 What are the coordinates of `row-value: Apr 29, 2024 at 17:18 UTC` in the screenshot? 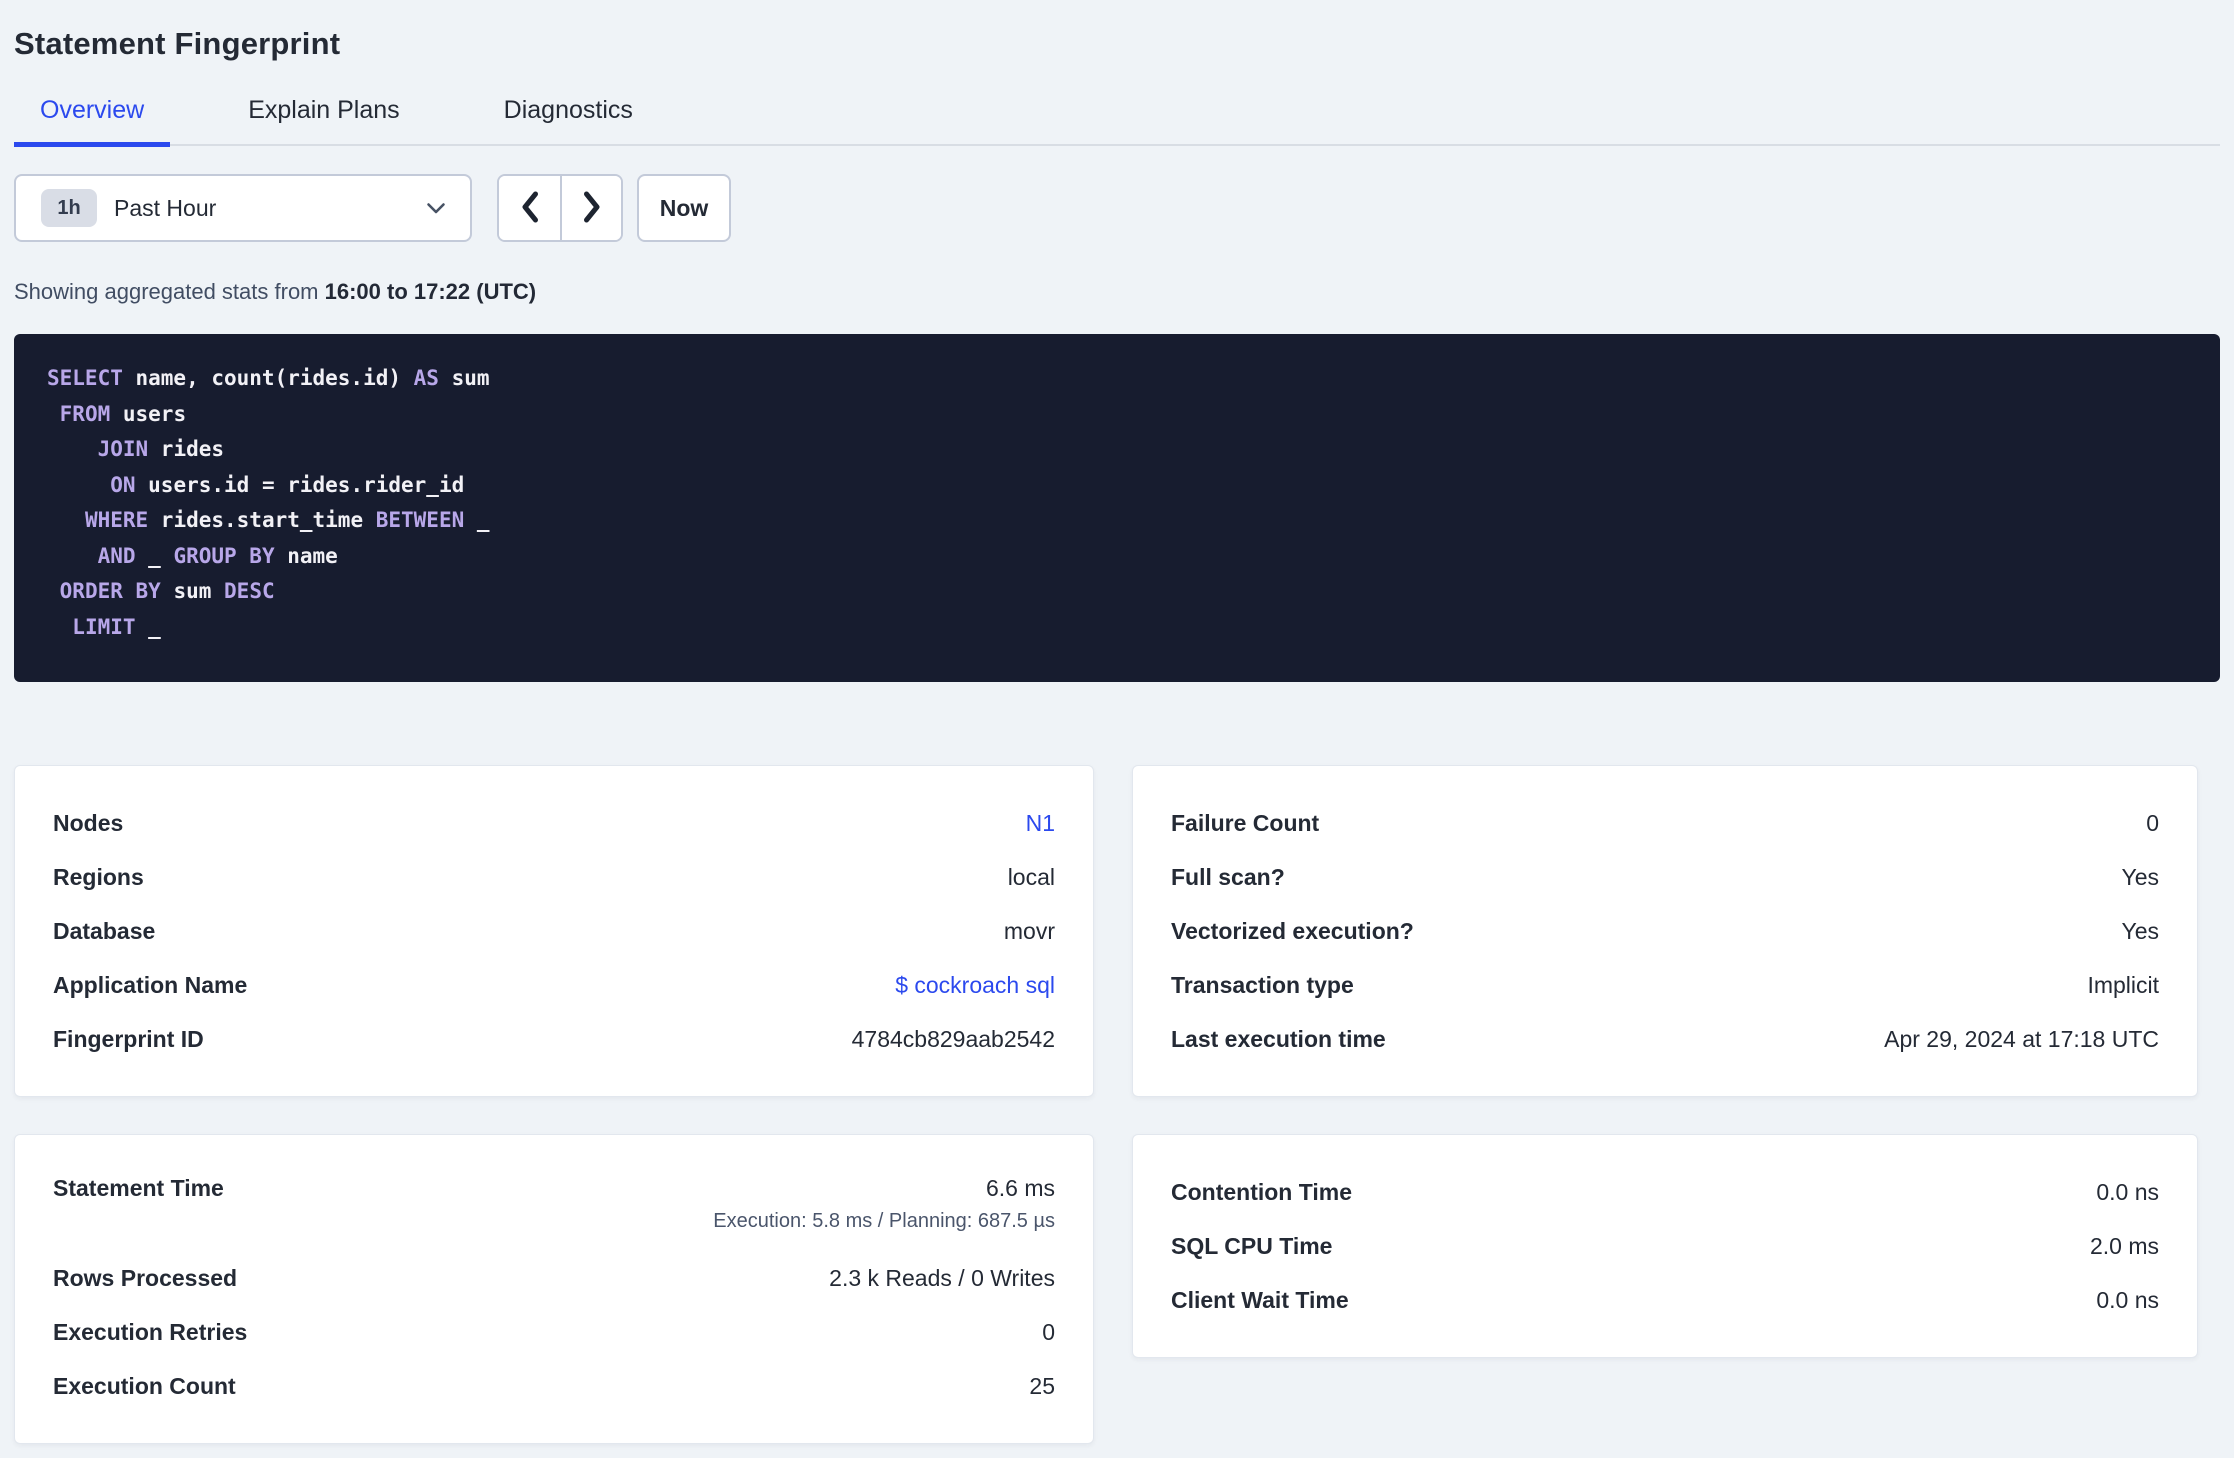 It's located at (2021, 1038).